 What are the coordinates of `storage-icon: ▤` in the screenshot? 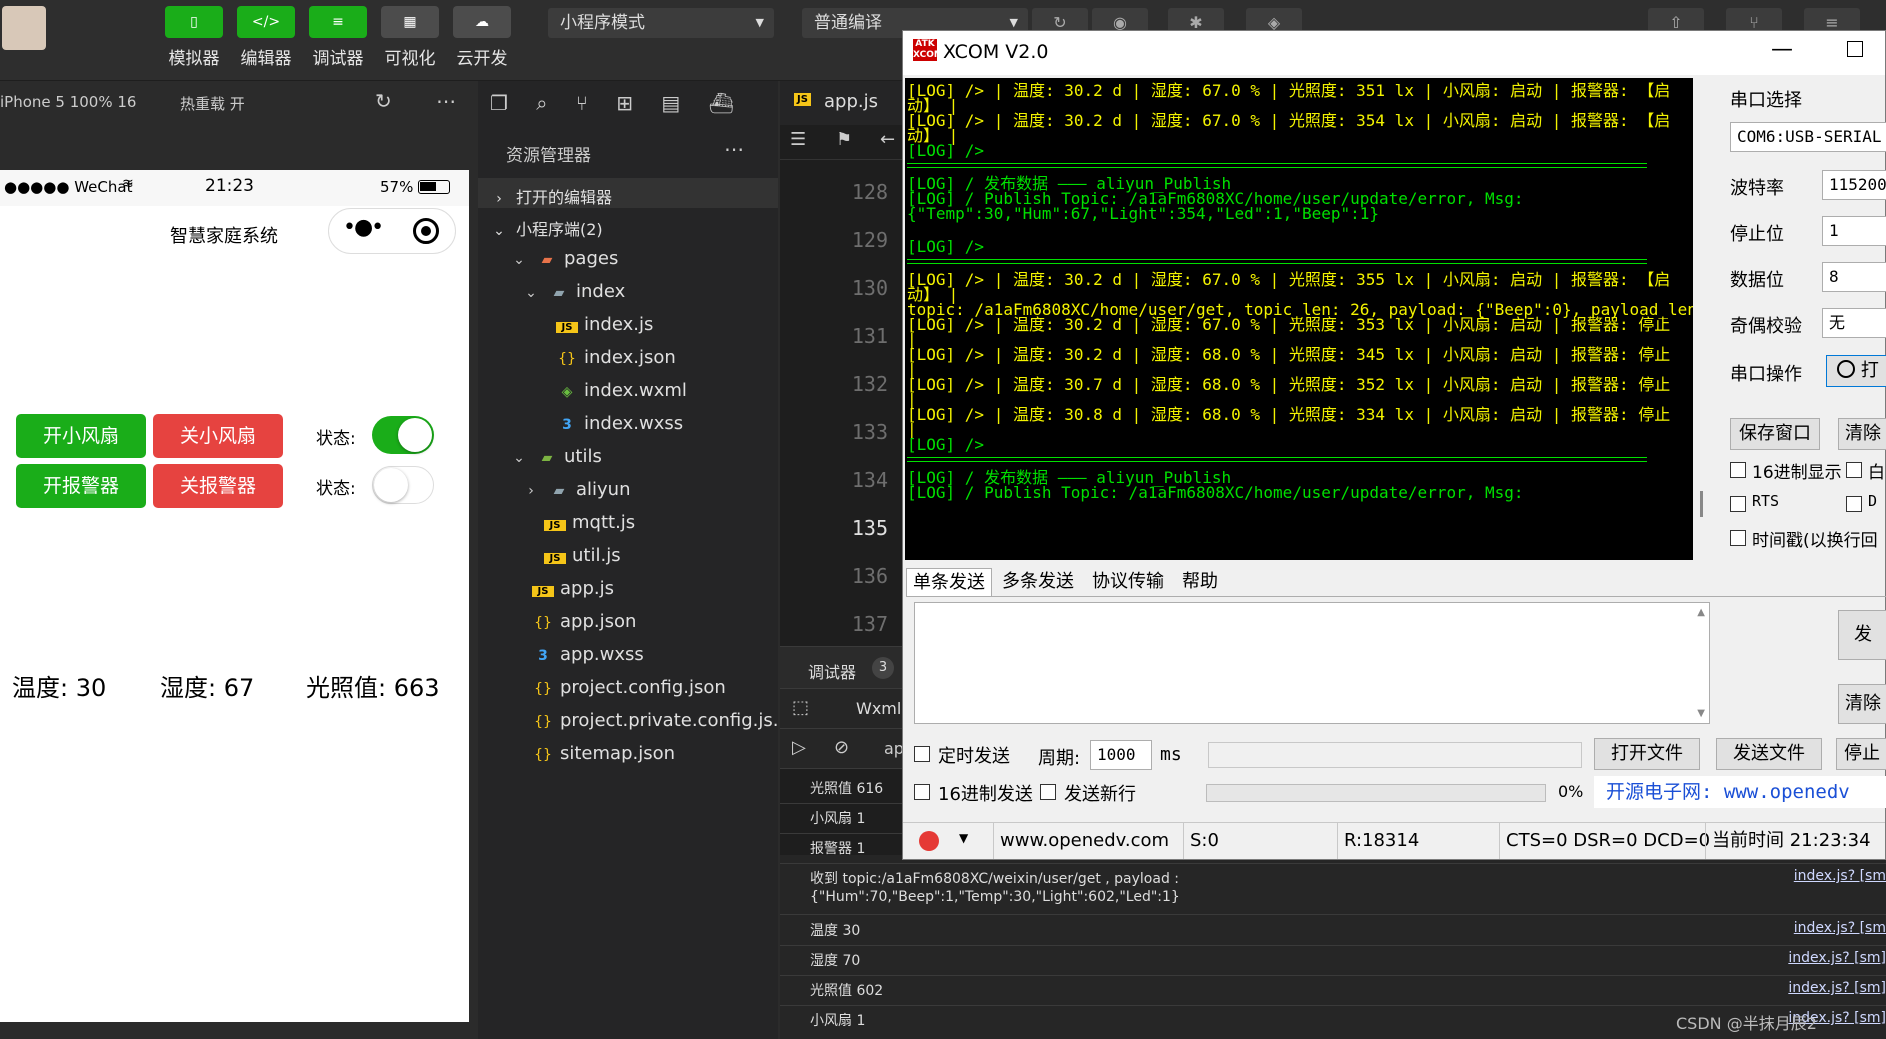 It's located at (670, 103).